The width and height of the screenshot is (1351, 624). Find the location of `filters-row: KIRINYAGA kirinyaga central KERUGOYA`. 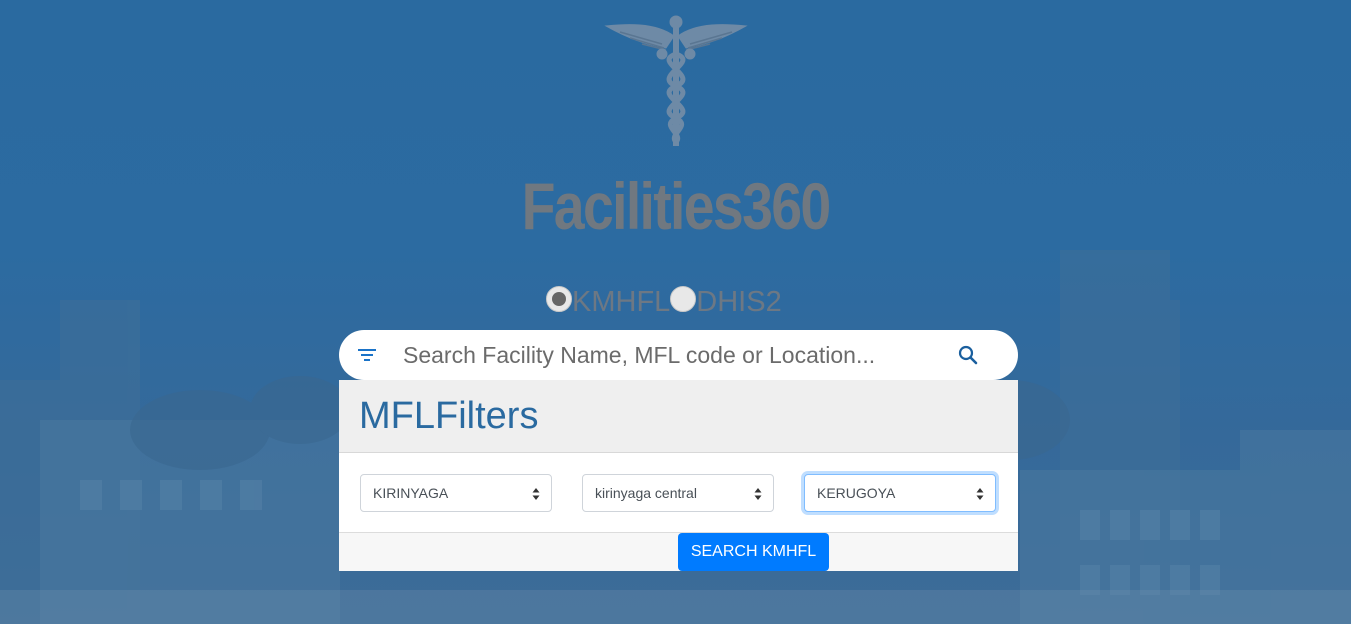

filters-row: KIRINYAGA kirinyaga central KERUGOYA is located at coordinates (678, 493).